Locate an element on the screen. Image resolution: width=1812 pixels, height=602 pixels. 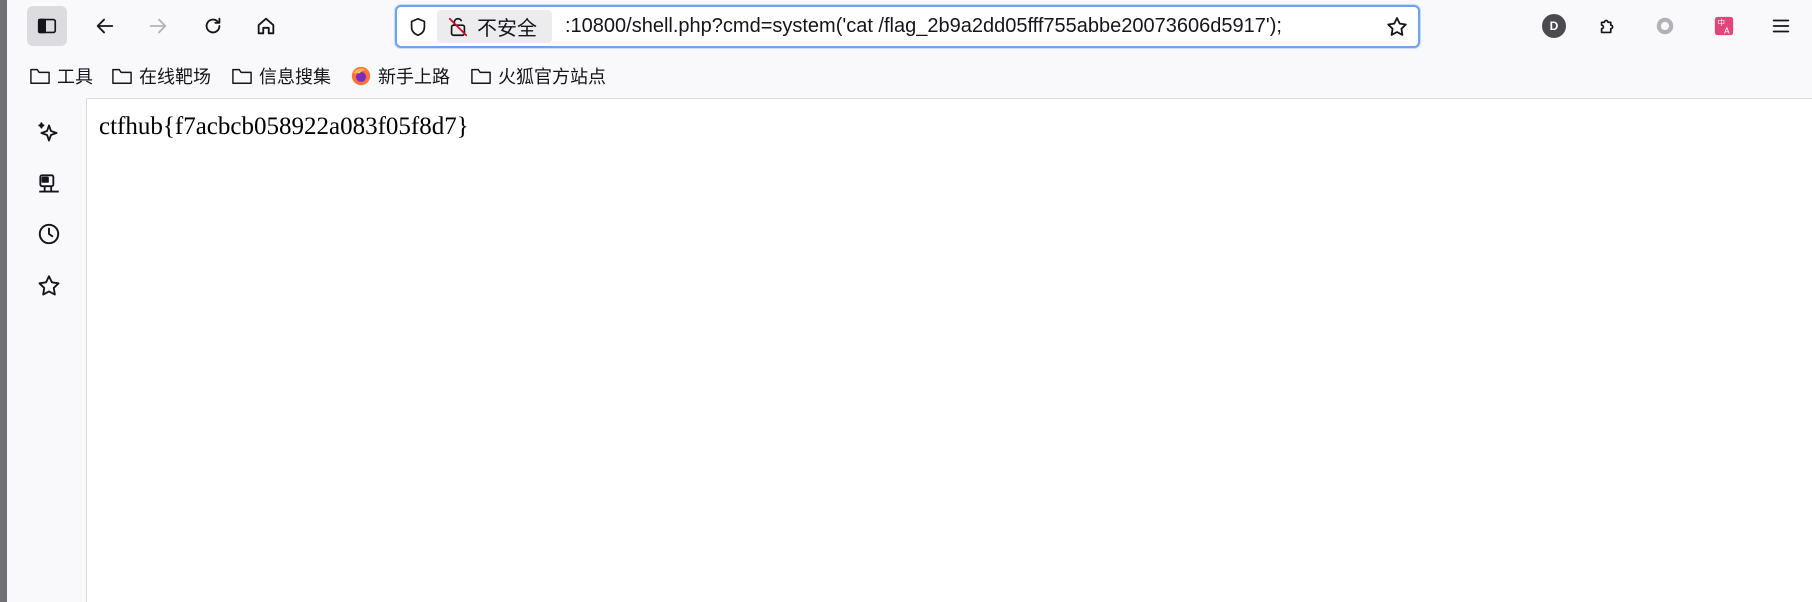
synced-tabs-button is located at coordinates (49, 184).